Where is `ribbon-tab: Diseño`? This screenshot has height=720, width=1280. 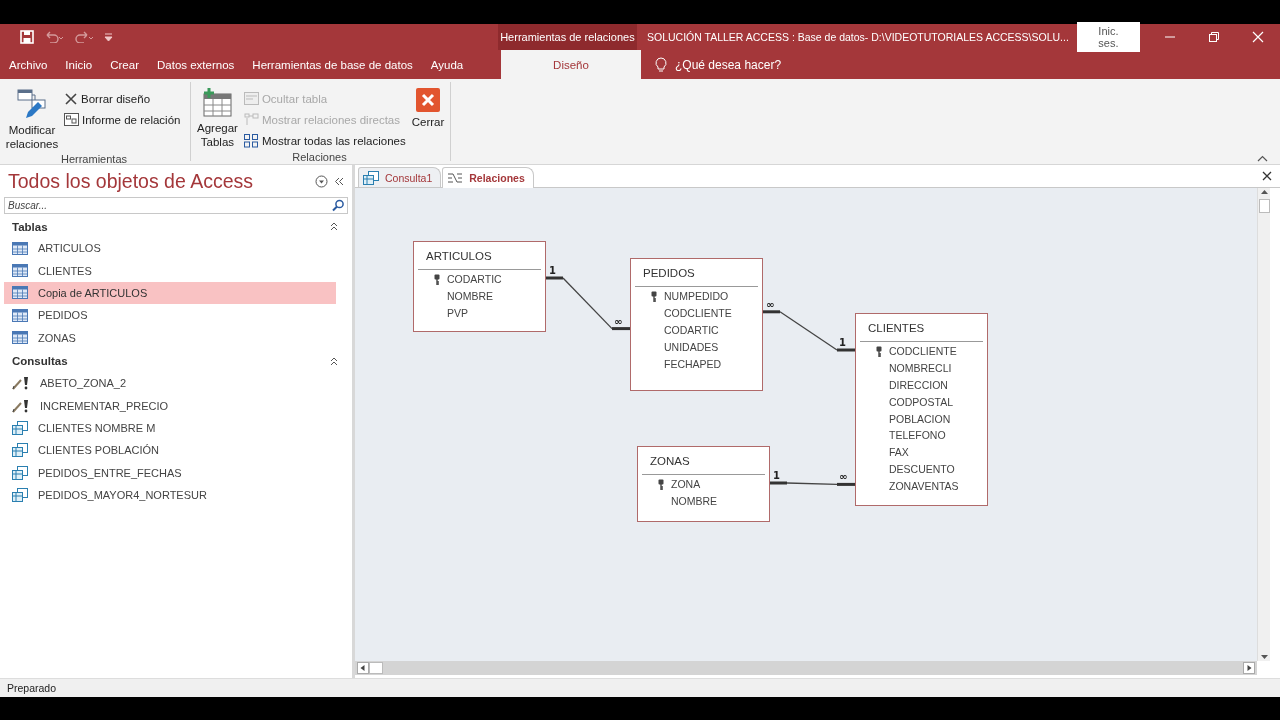 ribbon-tab: Diseño is located at coordinates (571, 64).